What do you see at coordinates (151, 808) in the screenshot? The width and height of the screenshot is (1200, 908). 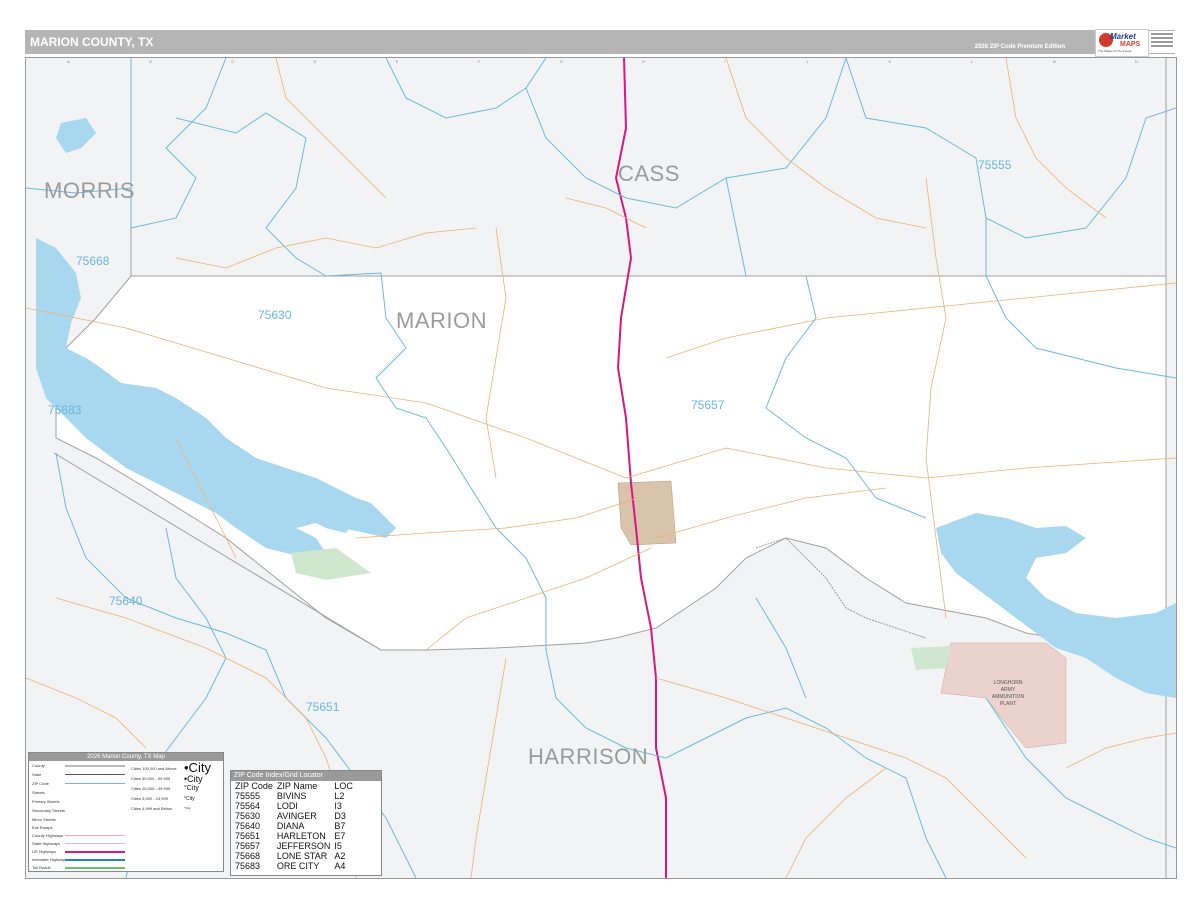 I see `legend-city-size: Cities 4,999 and Below` at bounding box center [151, 808].